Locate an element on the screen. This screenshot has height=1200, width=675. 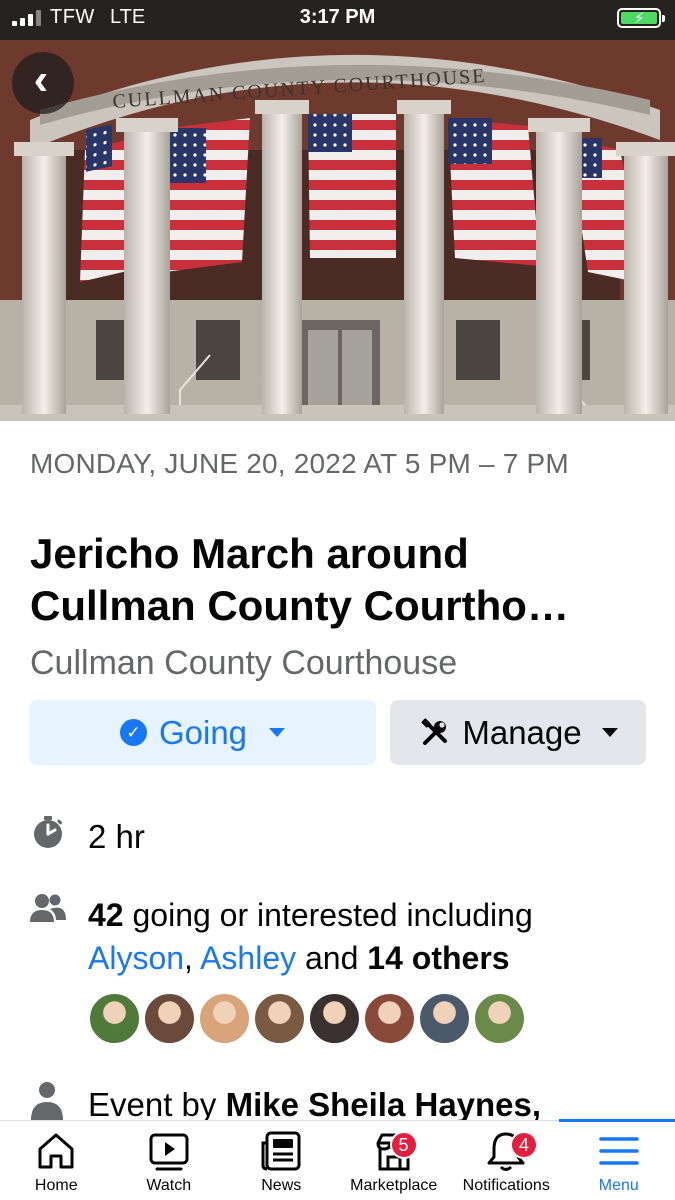
attendee-avatars is located at coordinates (307, 1018).